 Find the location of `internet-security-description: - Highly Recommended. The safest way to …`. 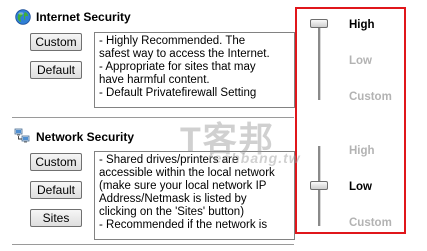

internet-security-description: - Highly Recommended. The safest way to … is located at coordinates (194, 70).